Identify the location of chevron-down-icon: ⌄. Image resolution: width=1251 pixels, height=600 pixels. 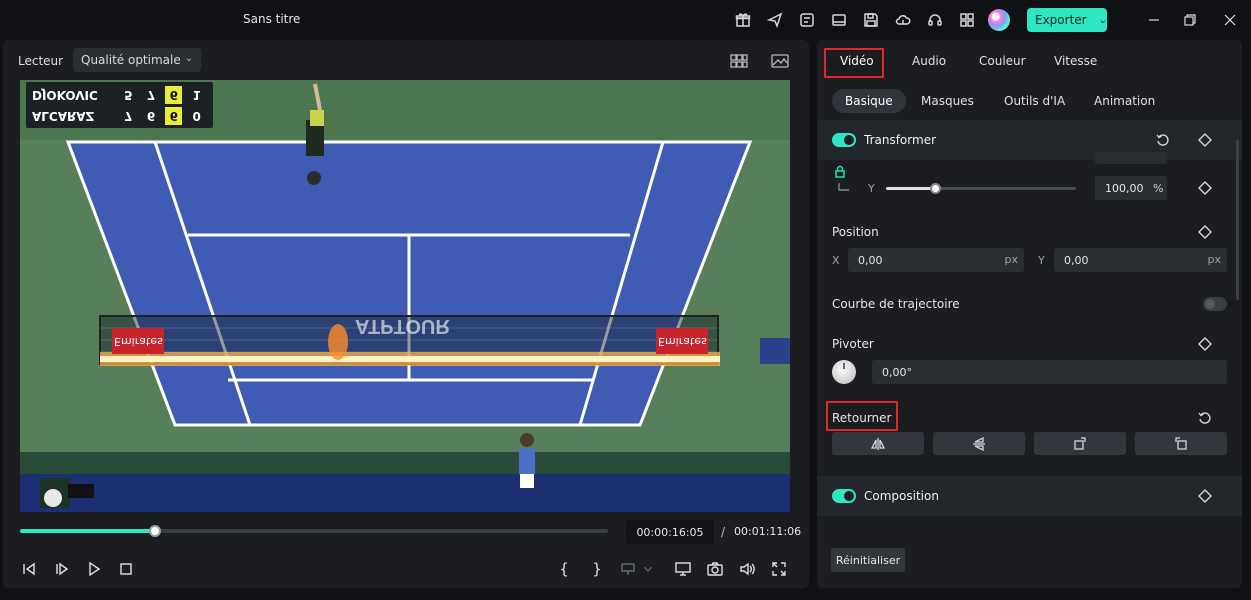
(1103, 20).